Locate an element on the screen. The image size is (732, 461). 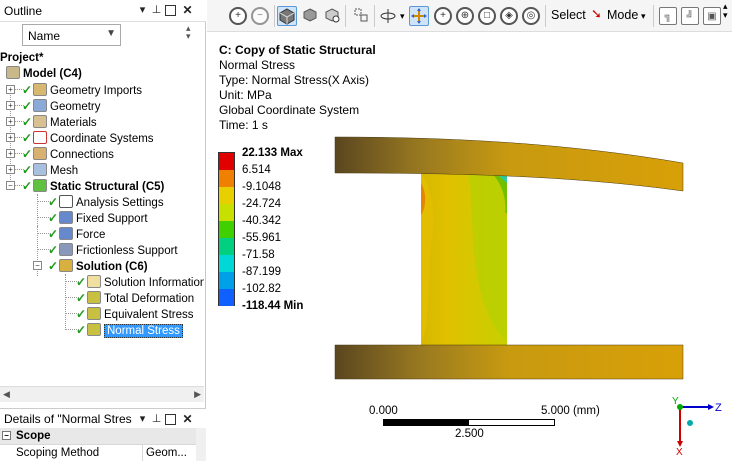
tree-item-geometry-imports: ✓ Geometry Imports is located at coordinates (82, 90).